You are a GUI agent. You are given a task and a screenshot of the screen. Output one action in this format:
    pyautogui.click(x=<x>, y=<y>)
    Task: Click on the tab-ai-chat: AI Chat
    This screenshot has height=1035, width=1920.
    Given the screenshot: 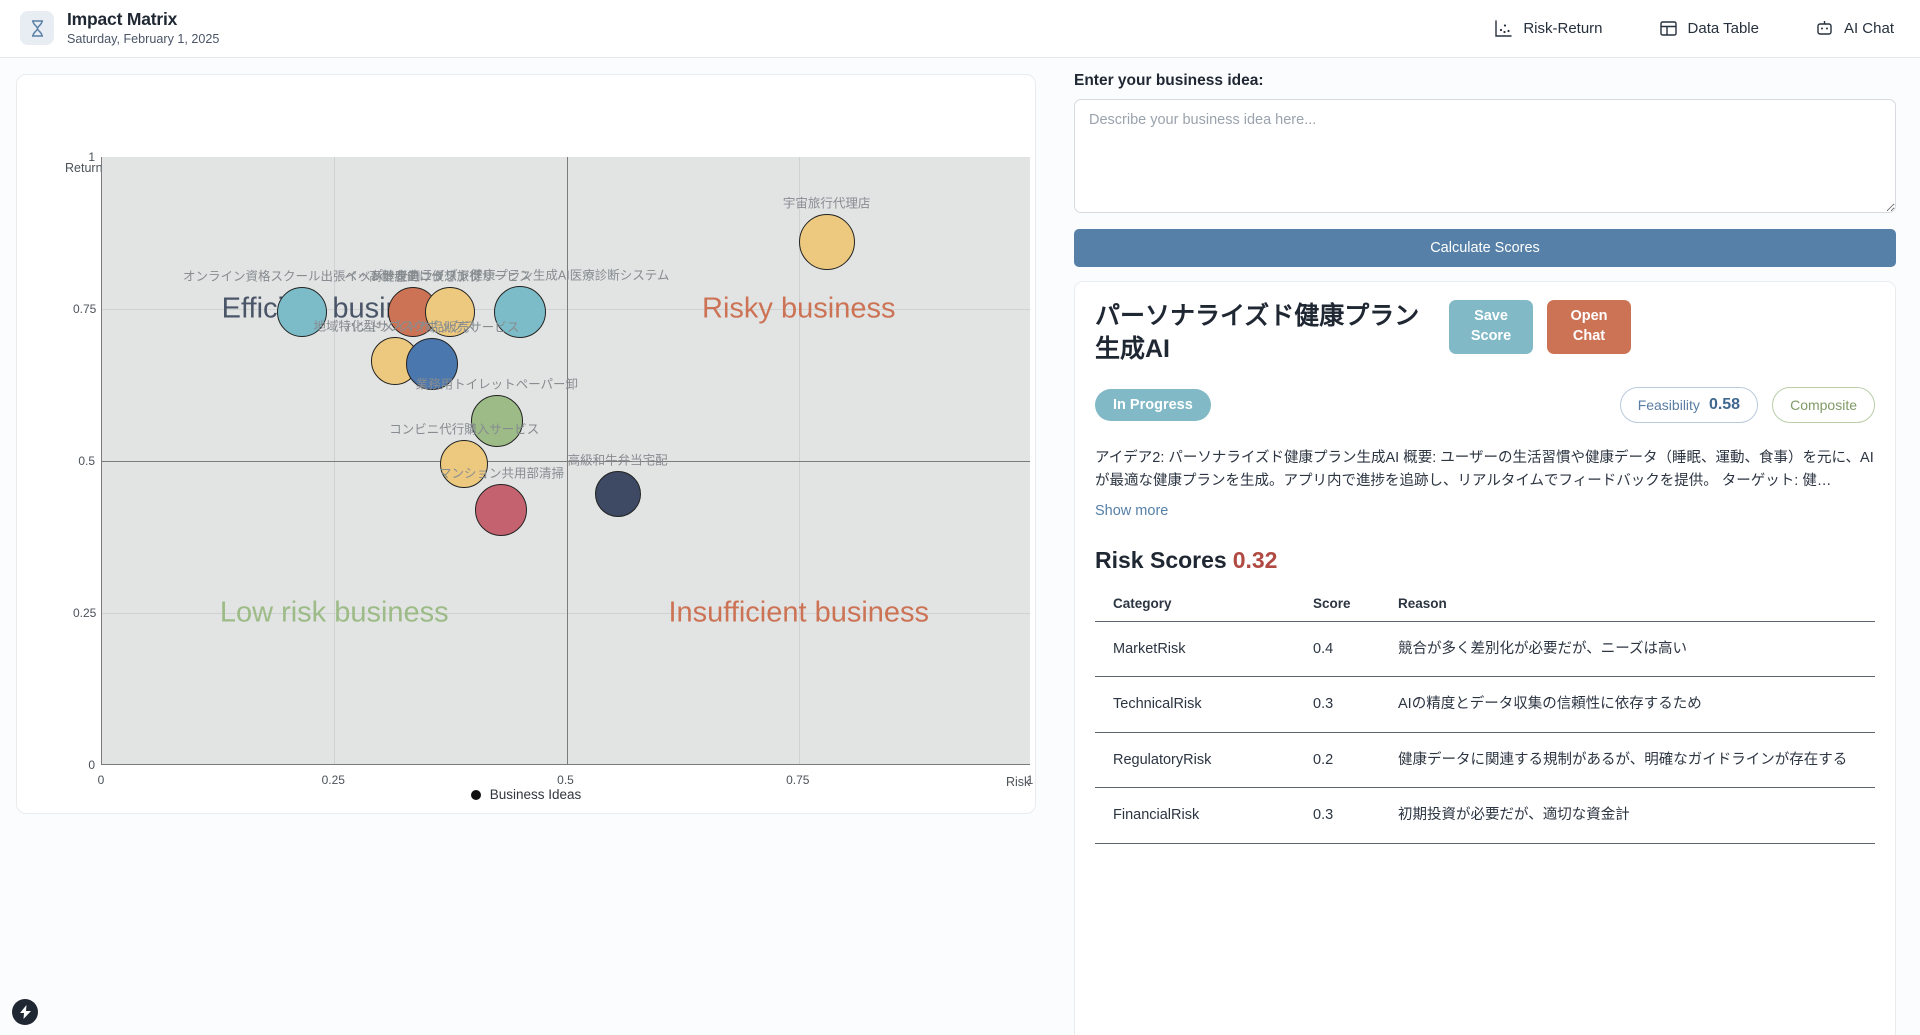 What is the action you would take?
    pyautogui.click(x=1854, y=28)
    